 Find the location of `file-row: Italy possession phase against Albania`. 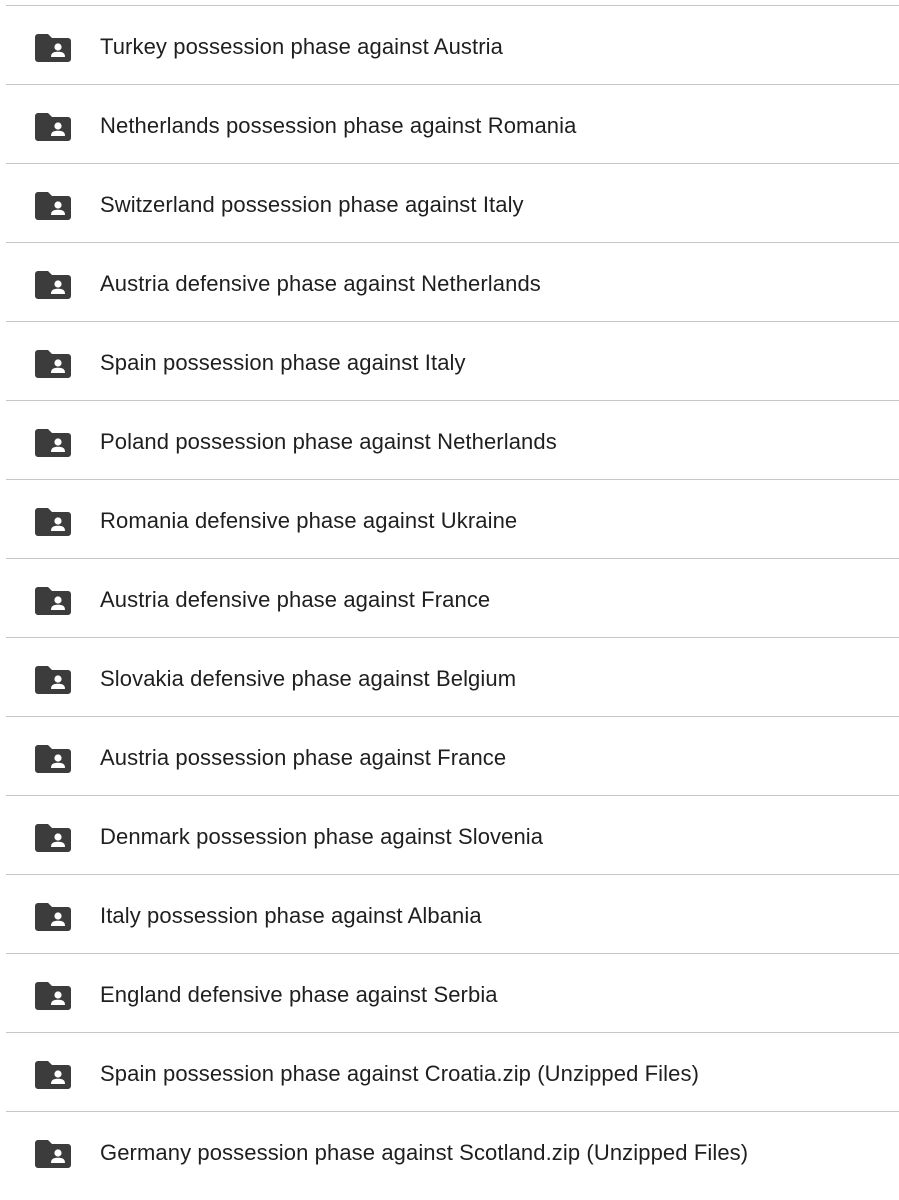

file-row: Italy possession phase against Albania is located at coordinates (452, 913).